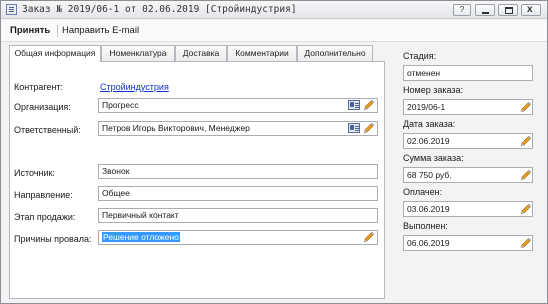  Describe the element at coordinates (428, 243) in the screenshot. I see `completed-value: 06.06.2019` at that location.